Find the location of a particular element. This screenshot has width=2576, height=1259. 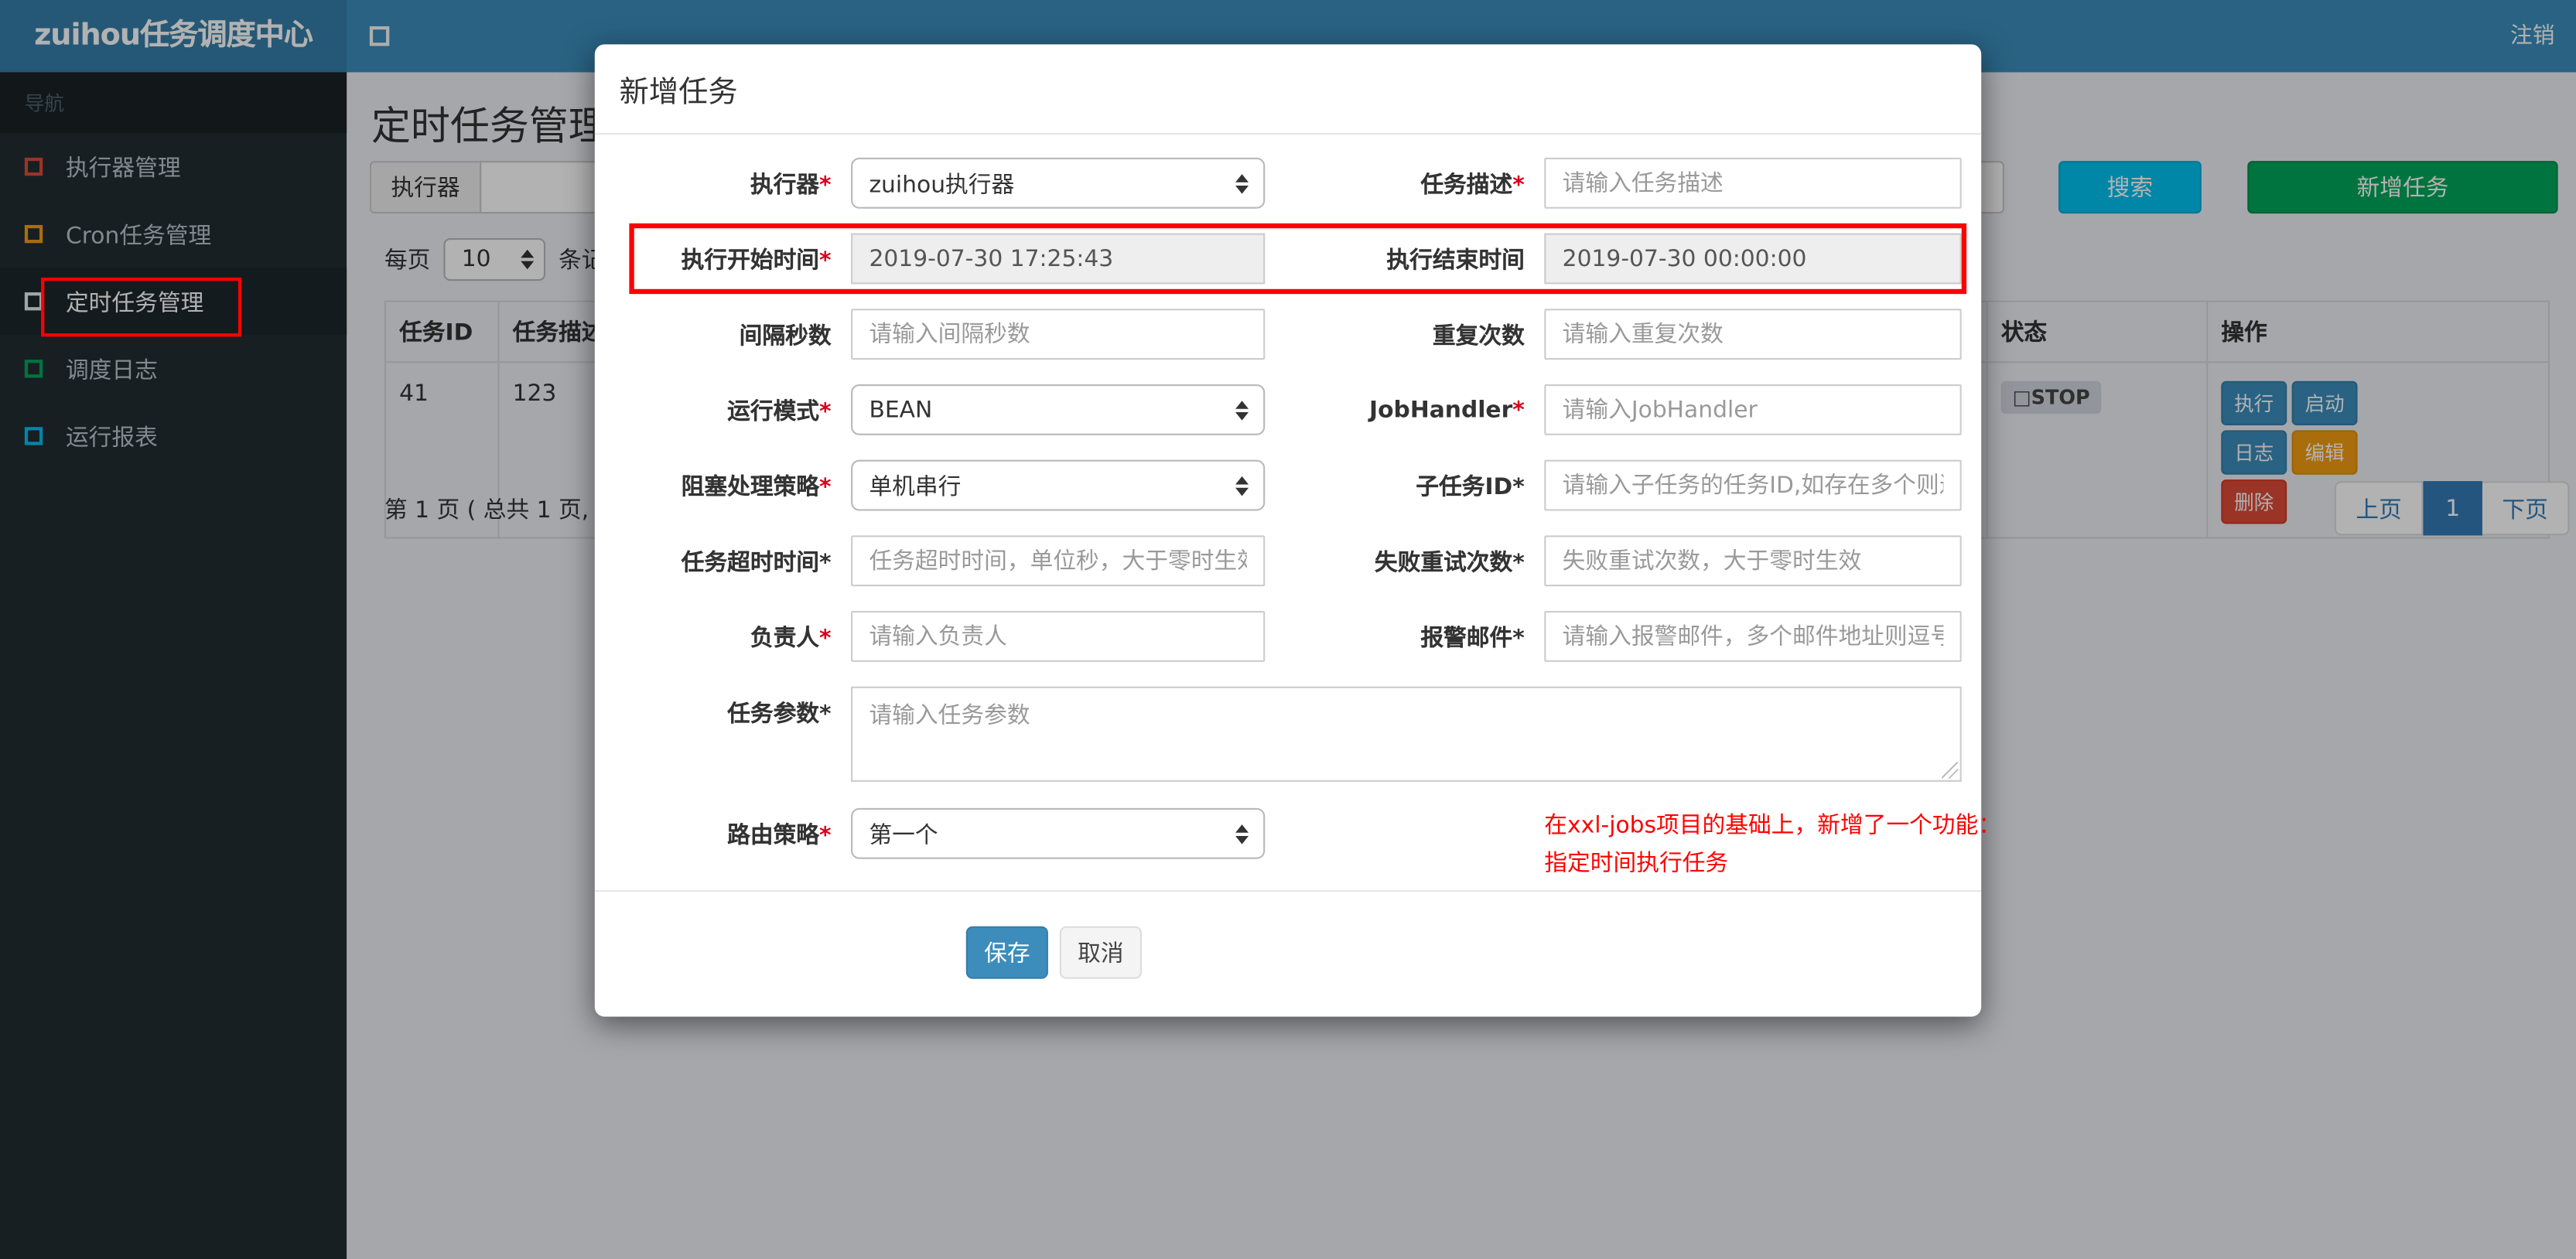

modal-title: 新增任务 is located at coordinates (678, 93).